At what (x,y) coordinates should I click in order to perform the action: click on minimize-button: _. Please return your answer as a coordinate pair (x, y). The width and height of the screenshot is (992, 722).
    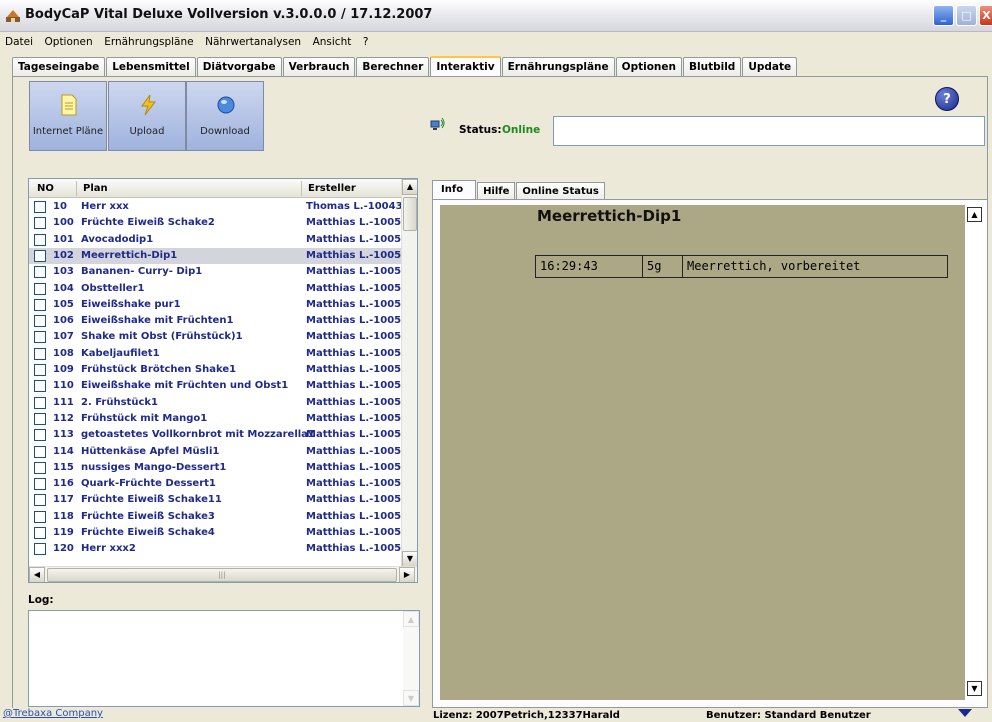
    Looking at the image, I should click on (943, 15).